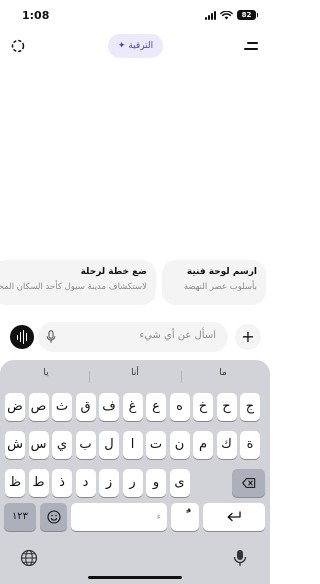 Image resolution: width=320 pixels, height=584 pixels. Describe the element at coordinates (179, 445) in the screenshot. I see `letter-key: ن` at that location.